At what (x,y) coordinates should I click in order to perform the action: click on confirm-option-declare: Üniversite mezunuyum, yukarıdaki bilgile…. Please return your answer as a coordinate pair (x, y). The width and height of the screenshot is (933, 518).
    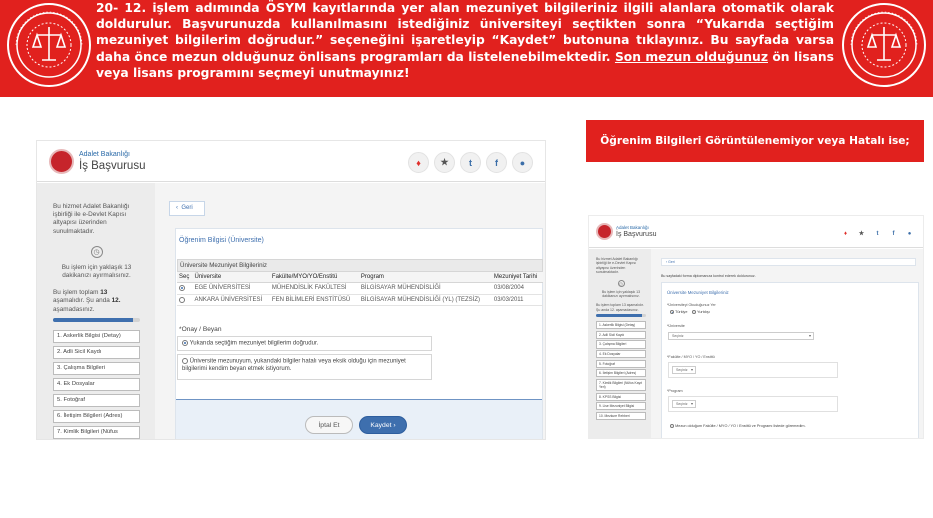
    Looking at the image, I should click on (304, 367).